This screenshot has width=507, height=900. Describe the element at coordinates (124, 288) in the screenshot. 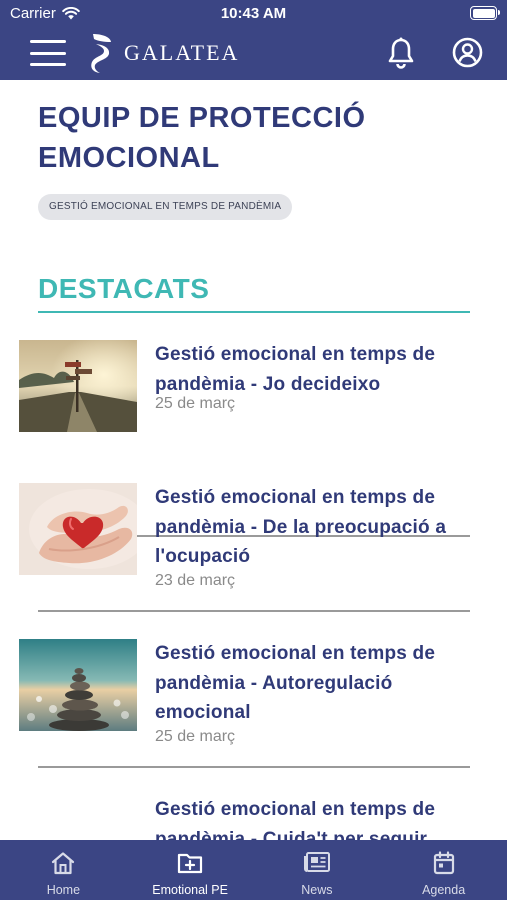

I see `section-title: DESTACATS` at that location.